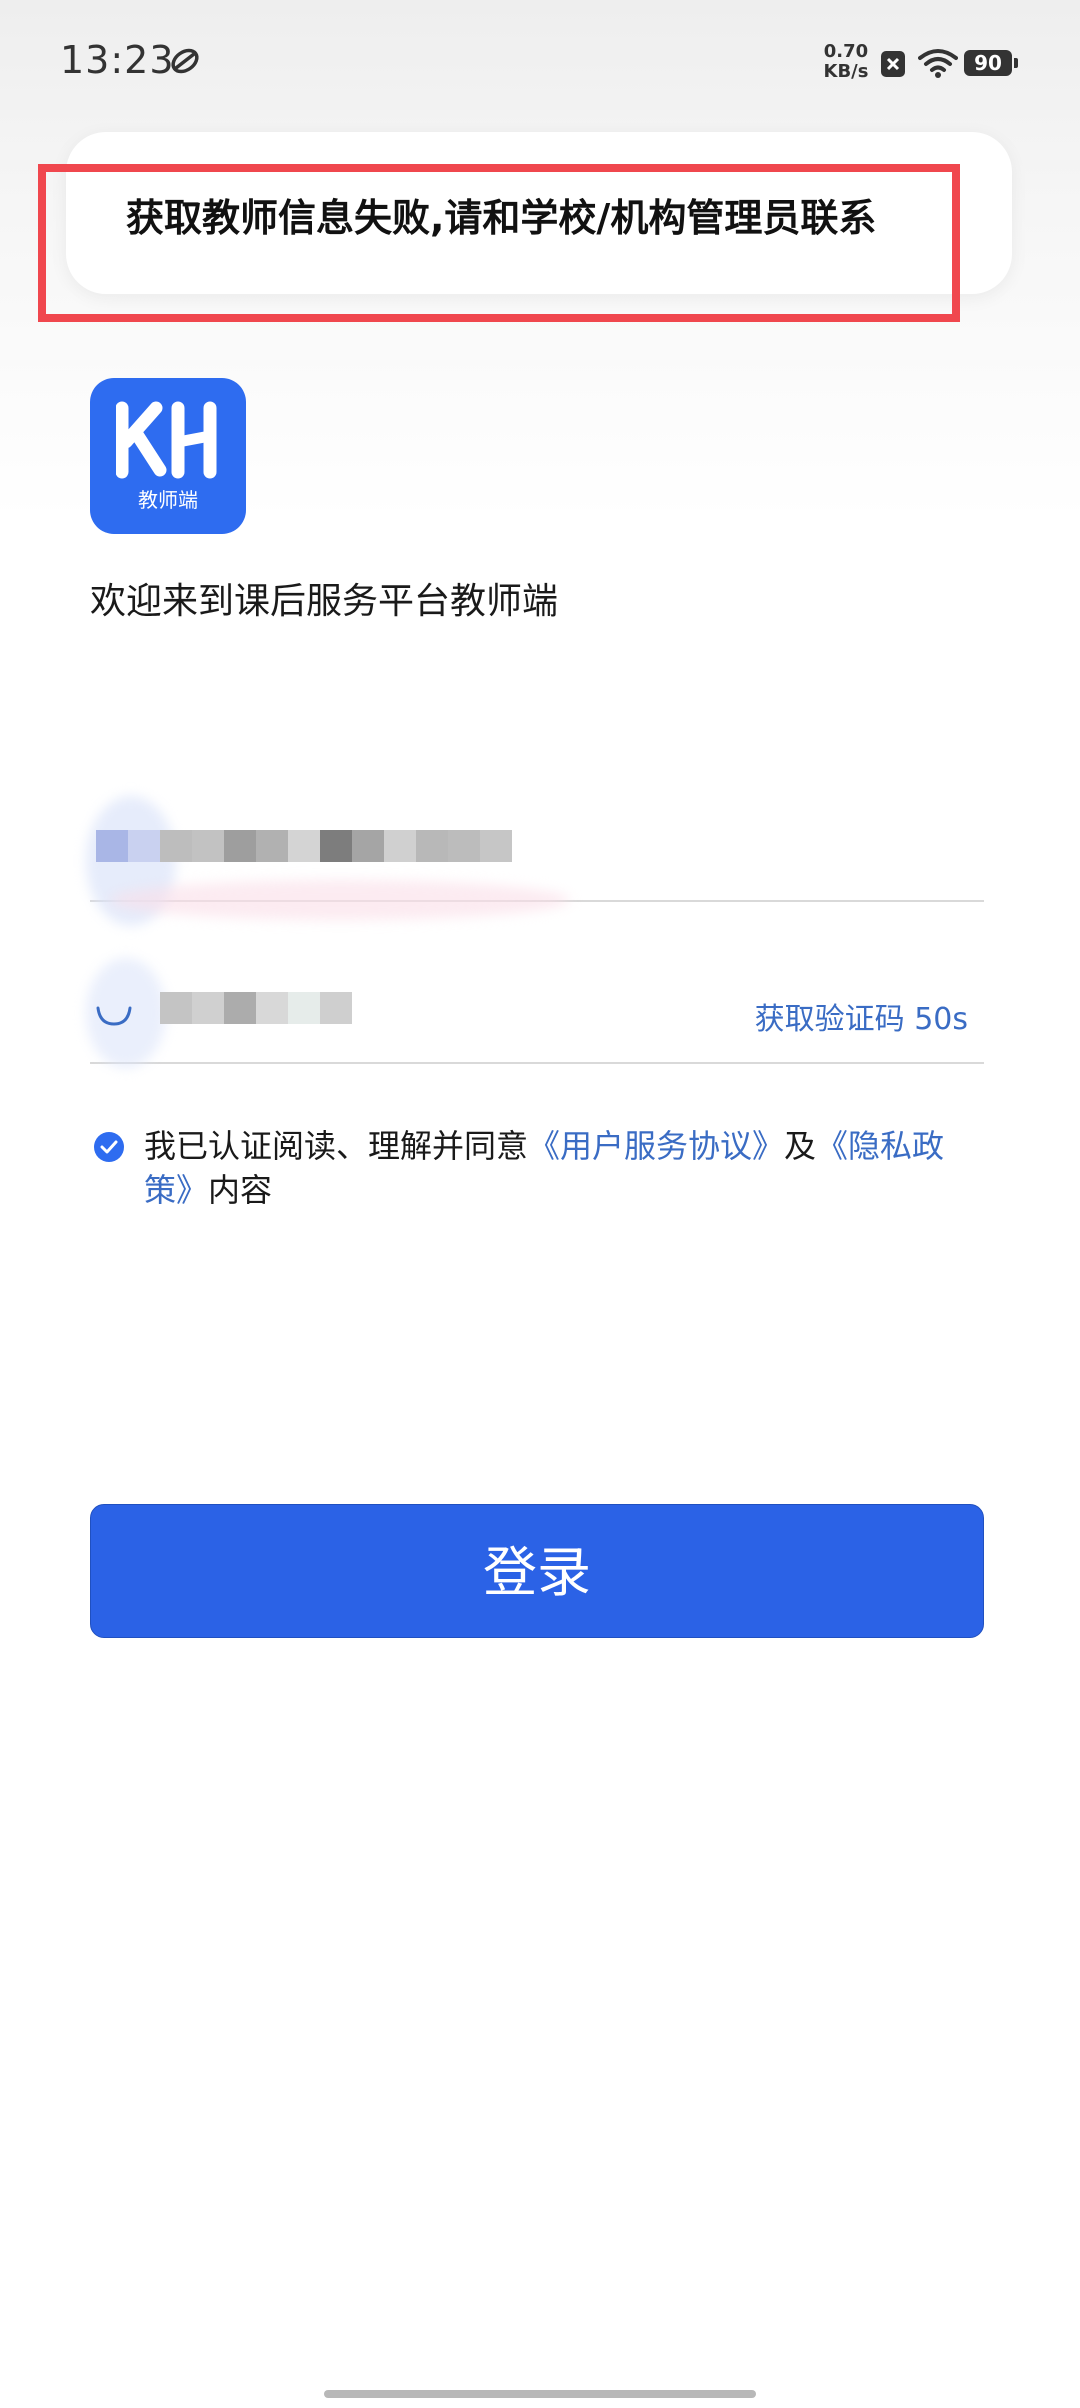  What do you see at coordinates (166, 440) in the screenshot?
I see `kh-logo-icon` at bounding box center [166, 440].